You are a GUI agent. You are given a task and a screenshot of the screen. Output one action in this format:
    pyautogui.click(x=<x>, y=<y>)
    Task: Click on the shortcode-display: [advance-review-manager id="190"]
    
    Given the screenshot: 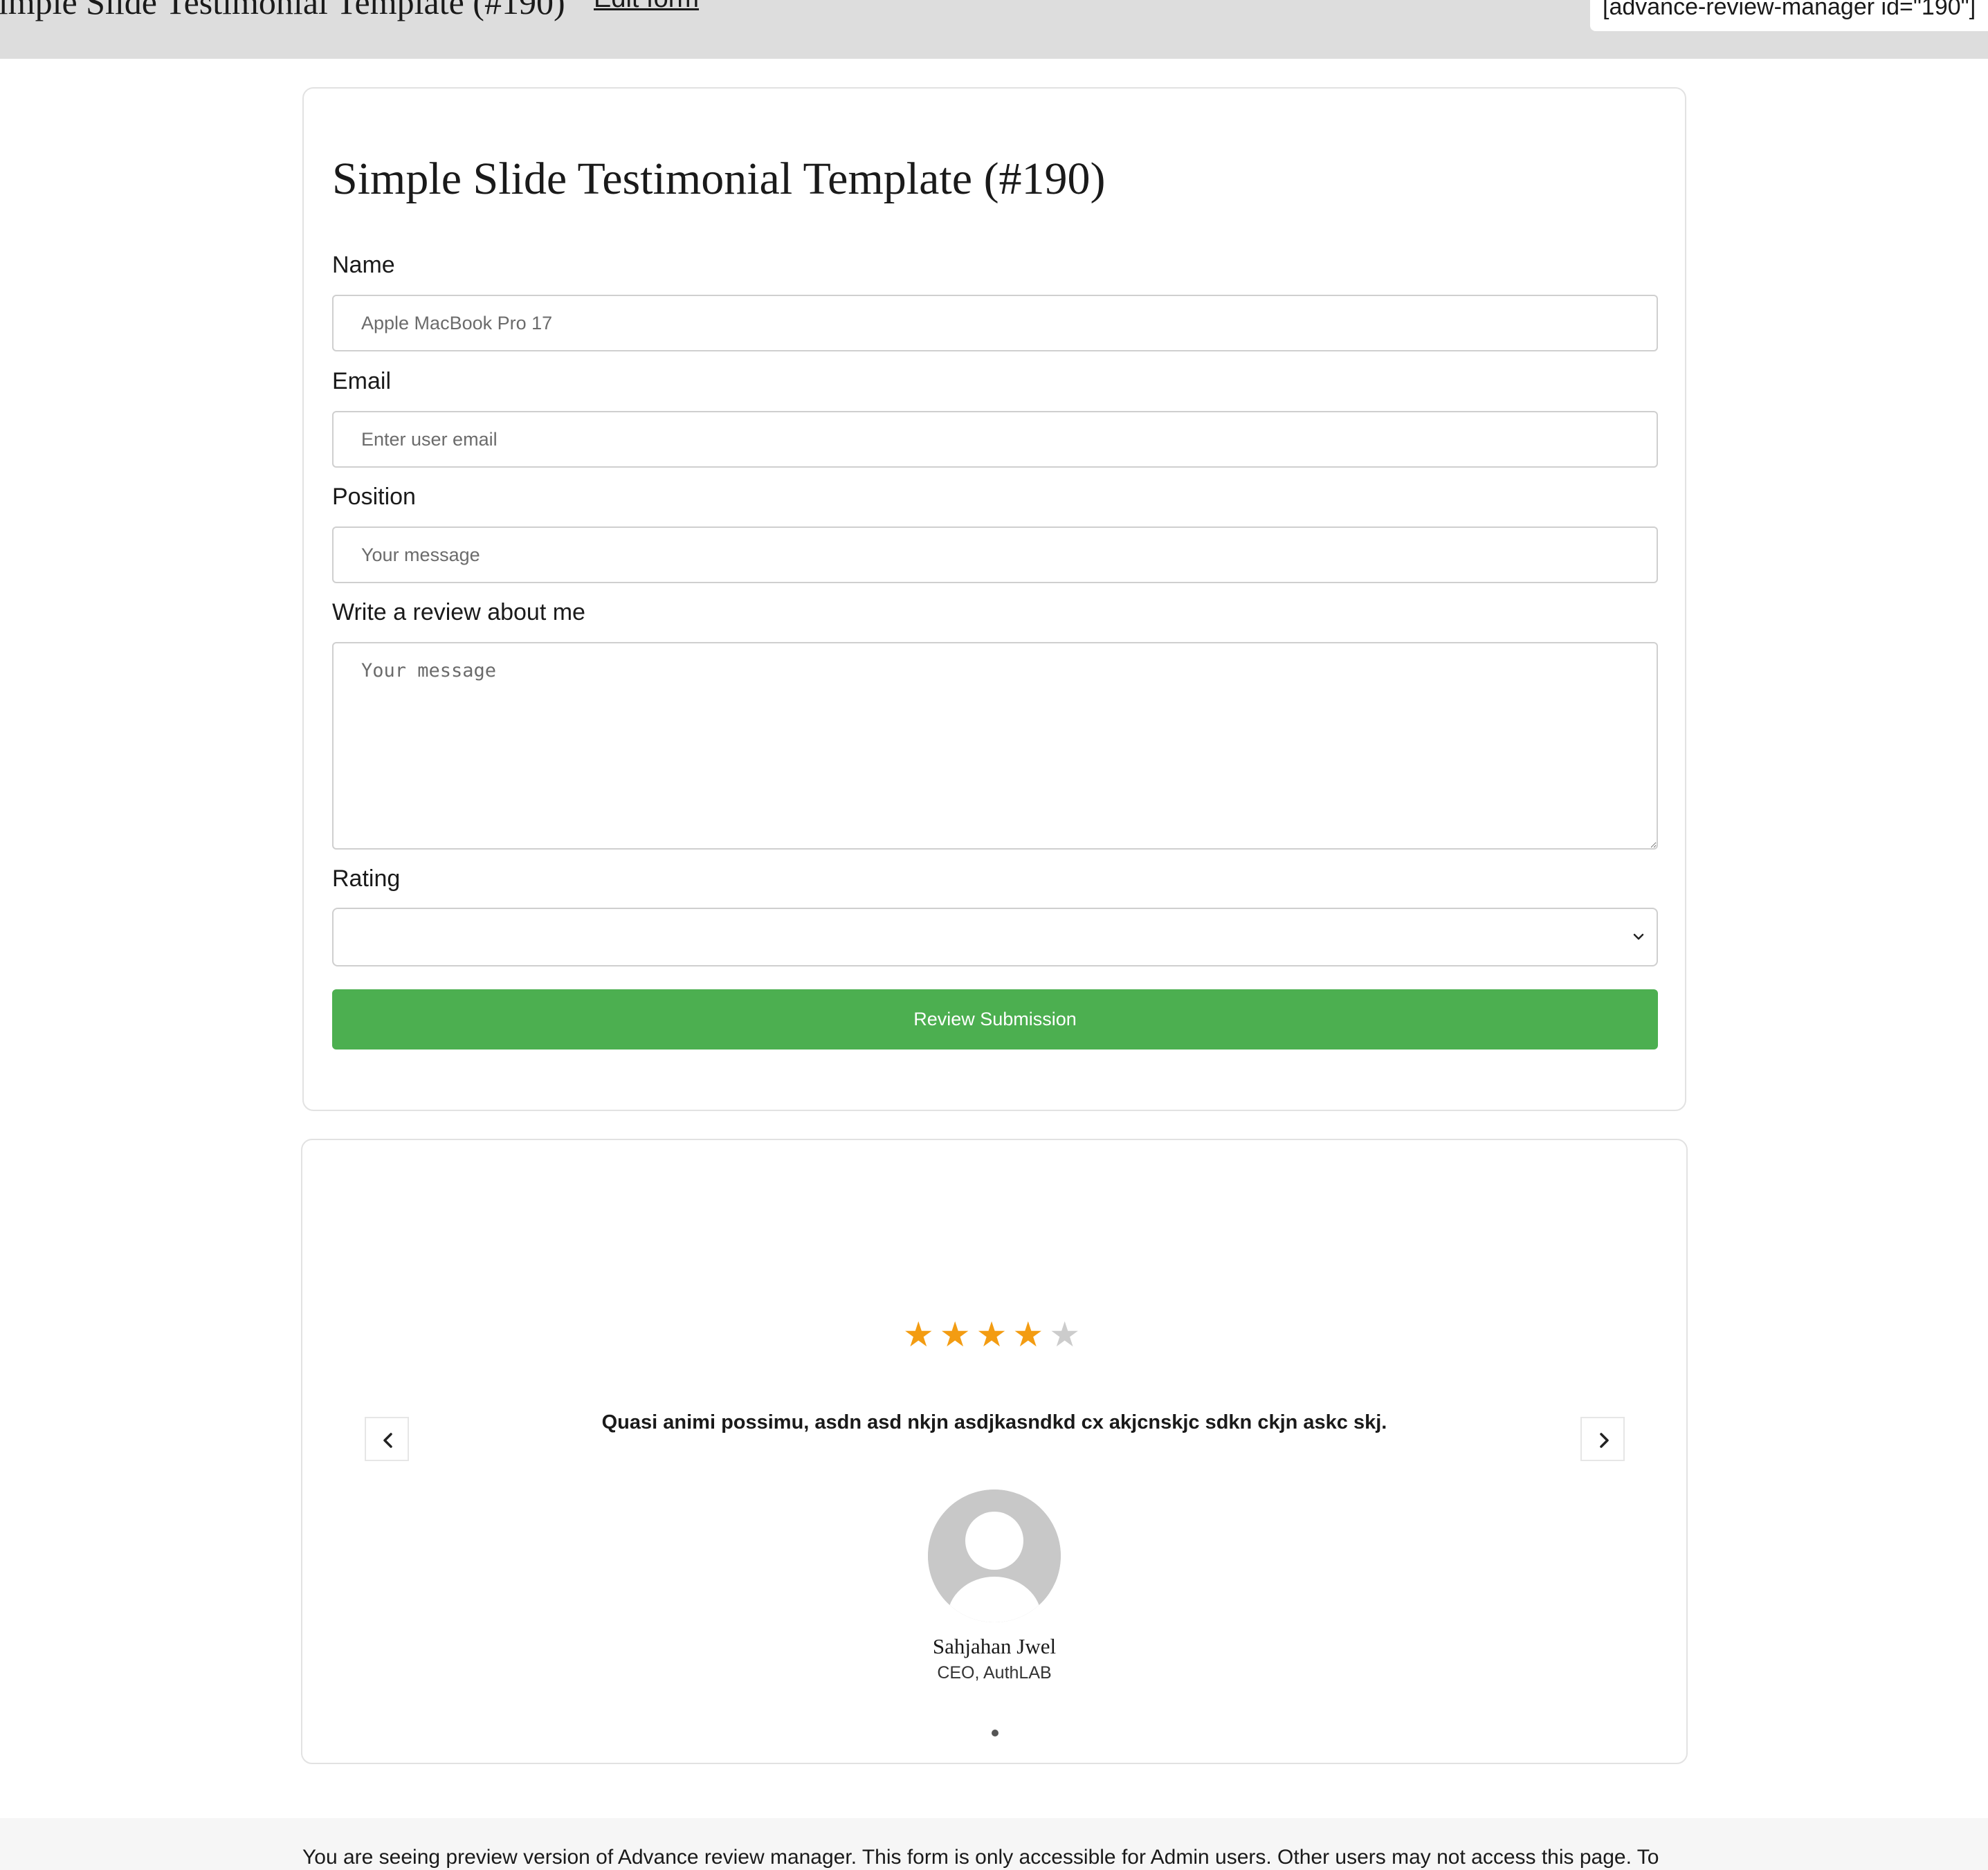 What is the action you would take?
    pyautogui.click(x=1789, y=15)
    